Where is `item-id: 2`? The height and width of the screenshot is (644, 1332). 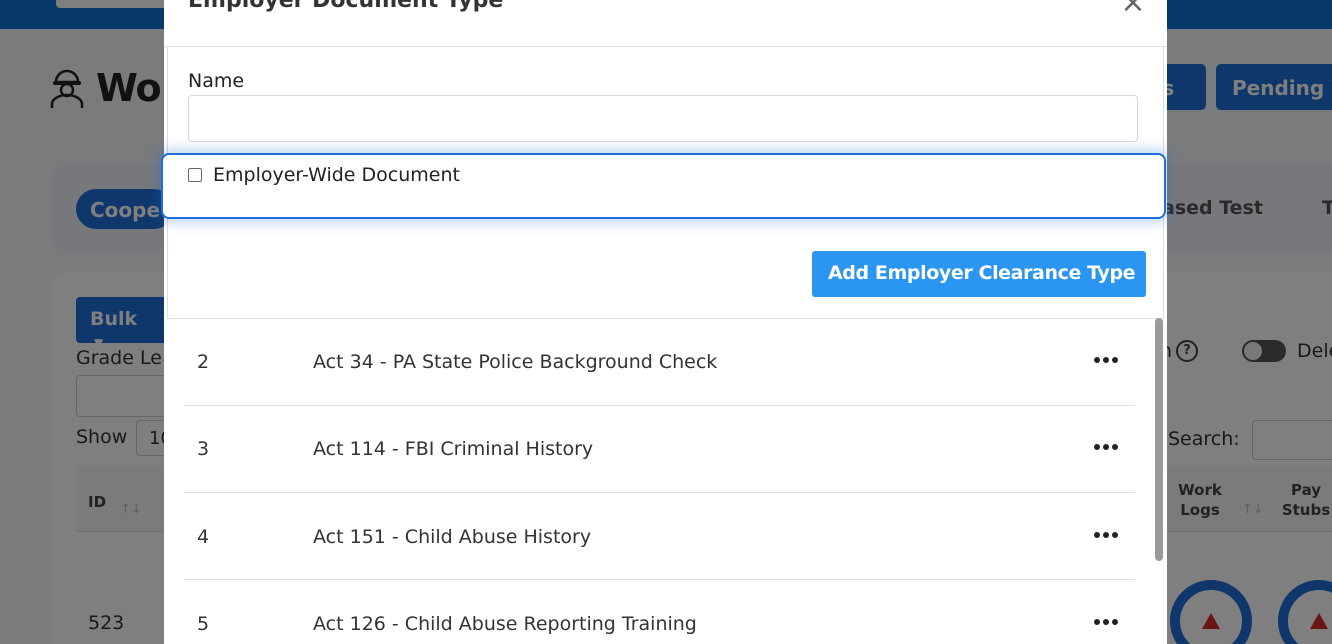 item-id: 2 is located at coordinates (203, 362).